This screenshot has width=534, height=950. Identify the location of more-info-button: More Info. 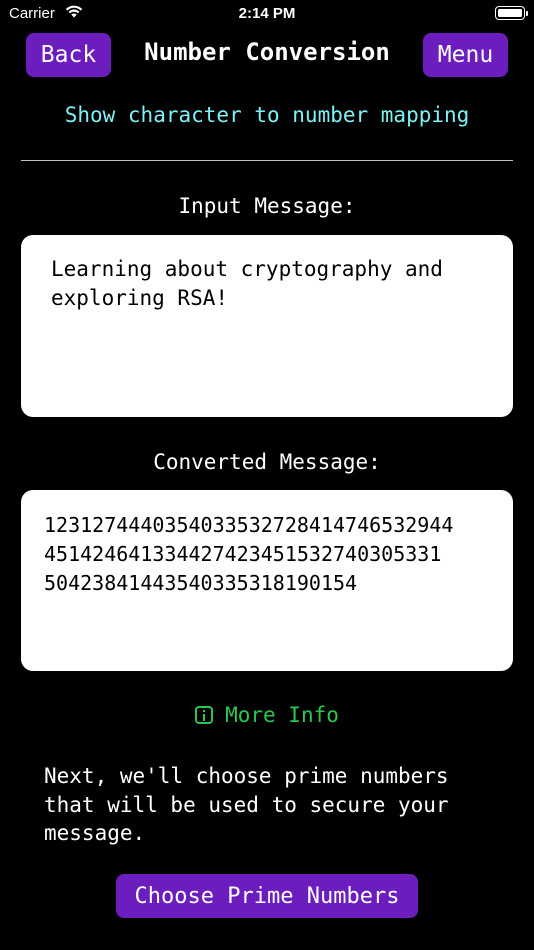
(267, 715).